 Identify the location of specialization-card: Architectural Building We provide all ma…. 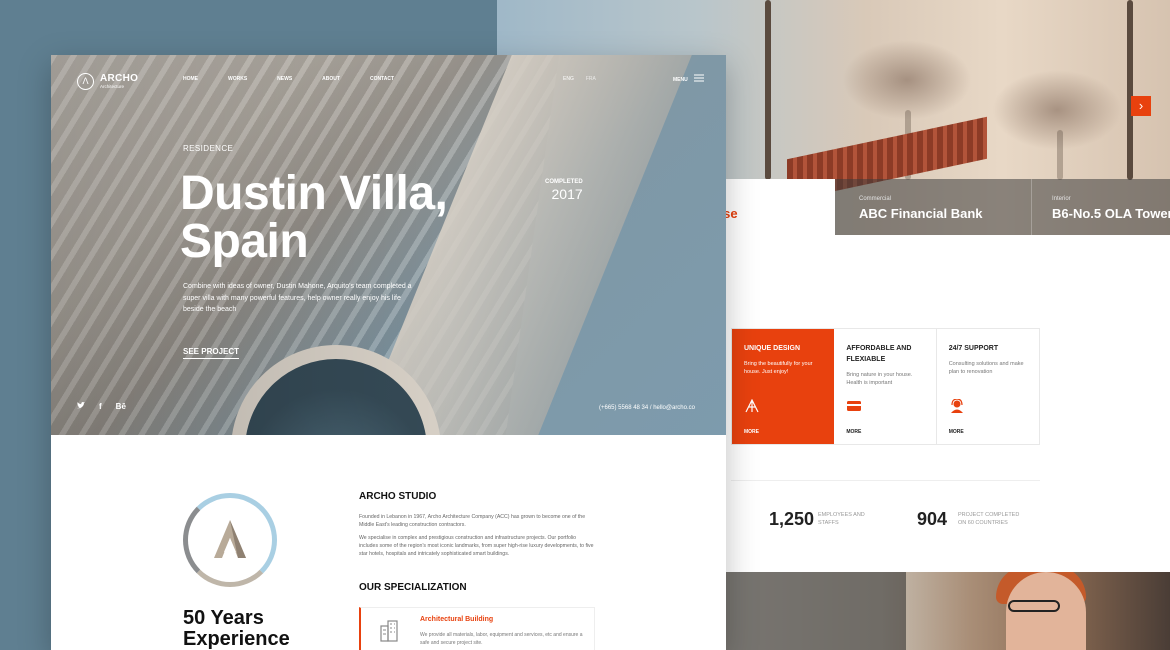
(477, 628).